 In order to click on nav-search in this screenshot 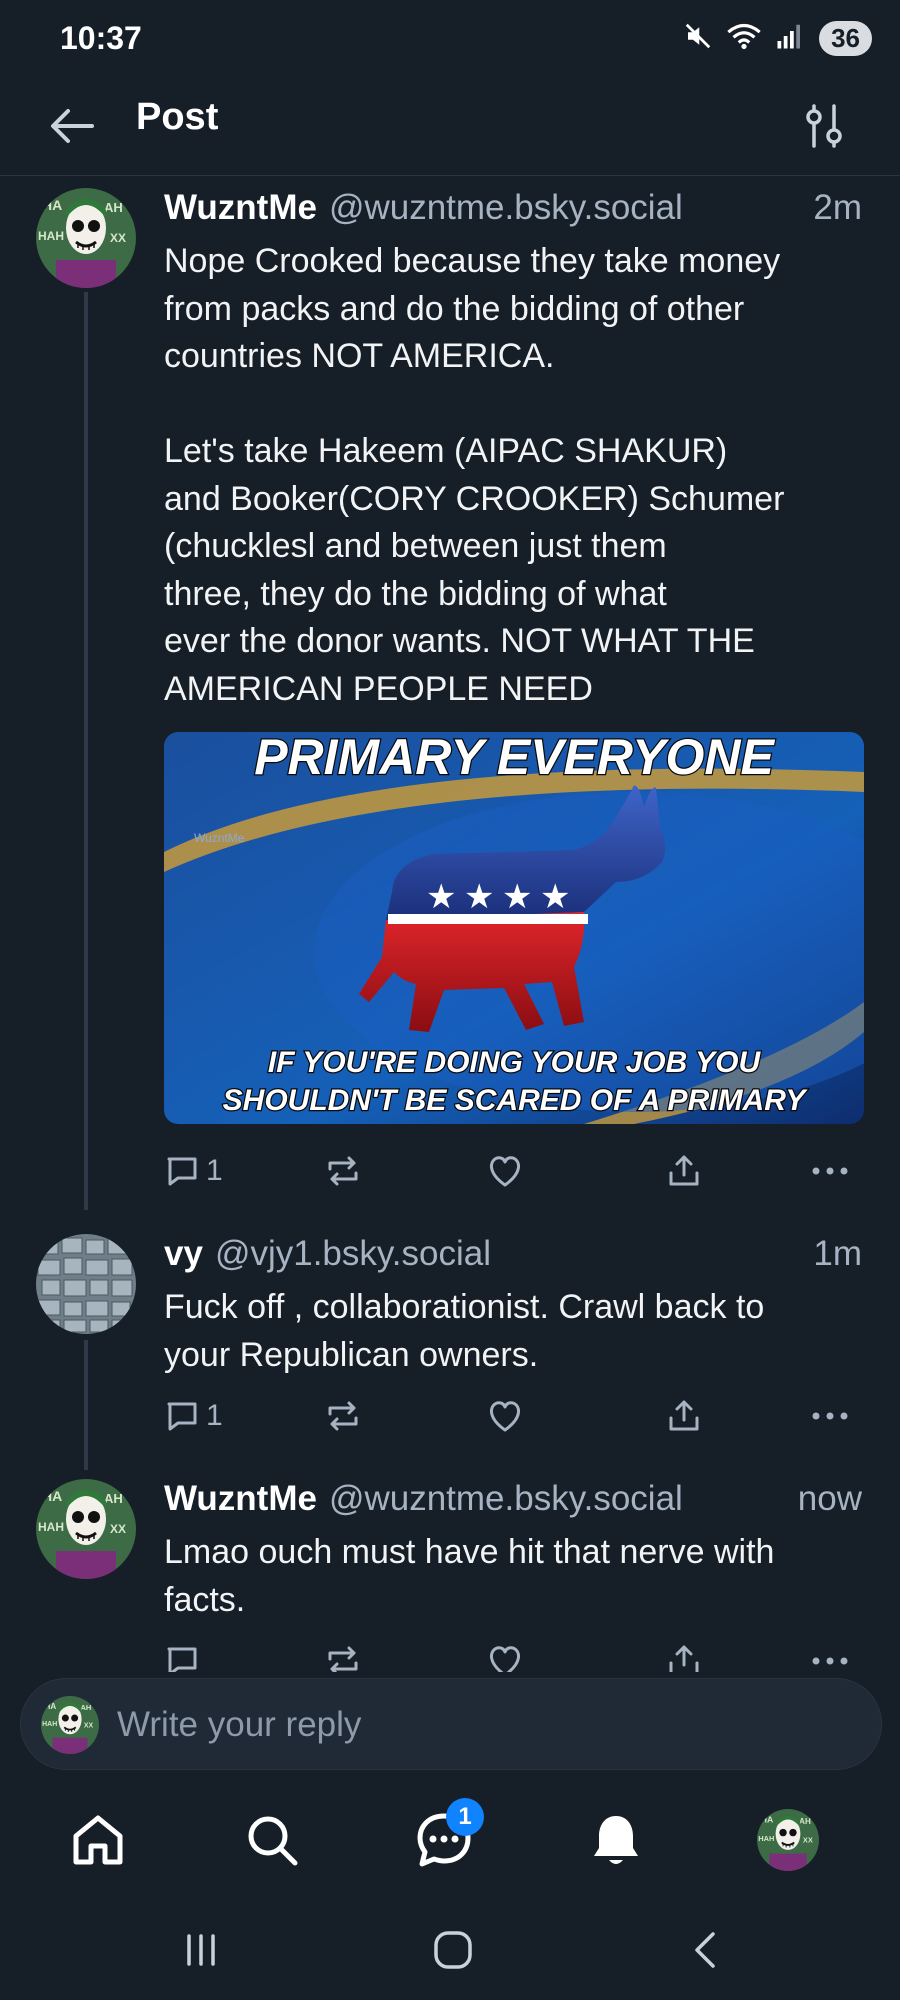, I will do `click(272, 1840)`.